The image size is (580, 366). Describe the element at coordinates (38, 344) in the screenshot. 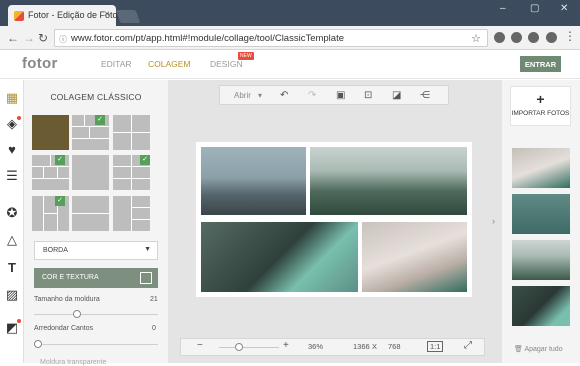

I see `round-corners-handle` at that location.